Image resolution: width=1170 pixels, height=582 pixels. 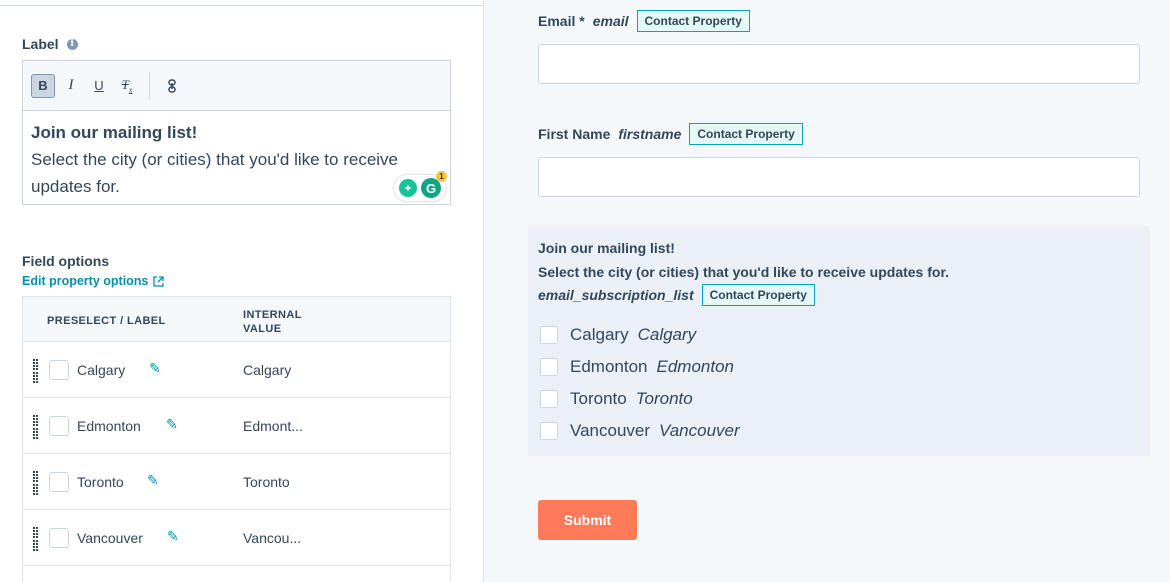 What do you see at coordinates (236, 319) in the screenshot?
I see `table-header: PRESELECT / LABEL INTERNAL VALUE` at bounding box center [236, 319].